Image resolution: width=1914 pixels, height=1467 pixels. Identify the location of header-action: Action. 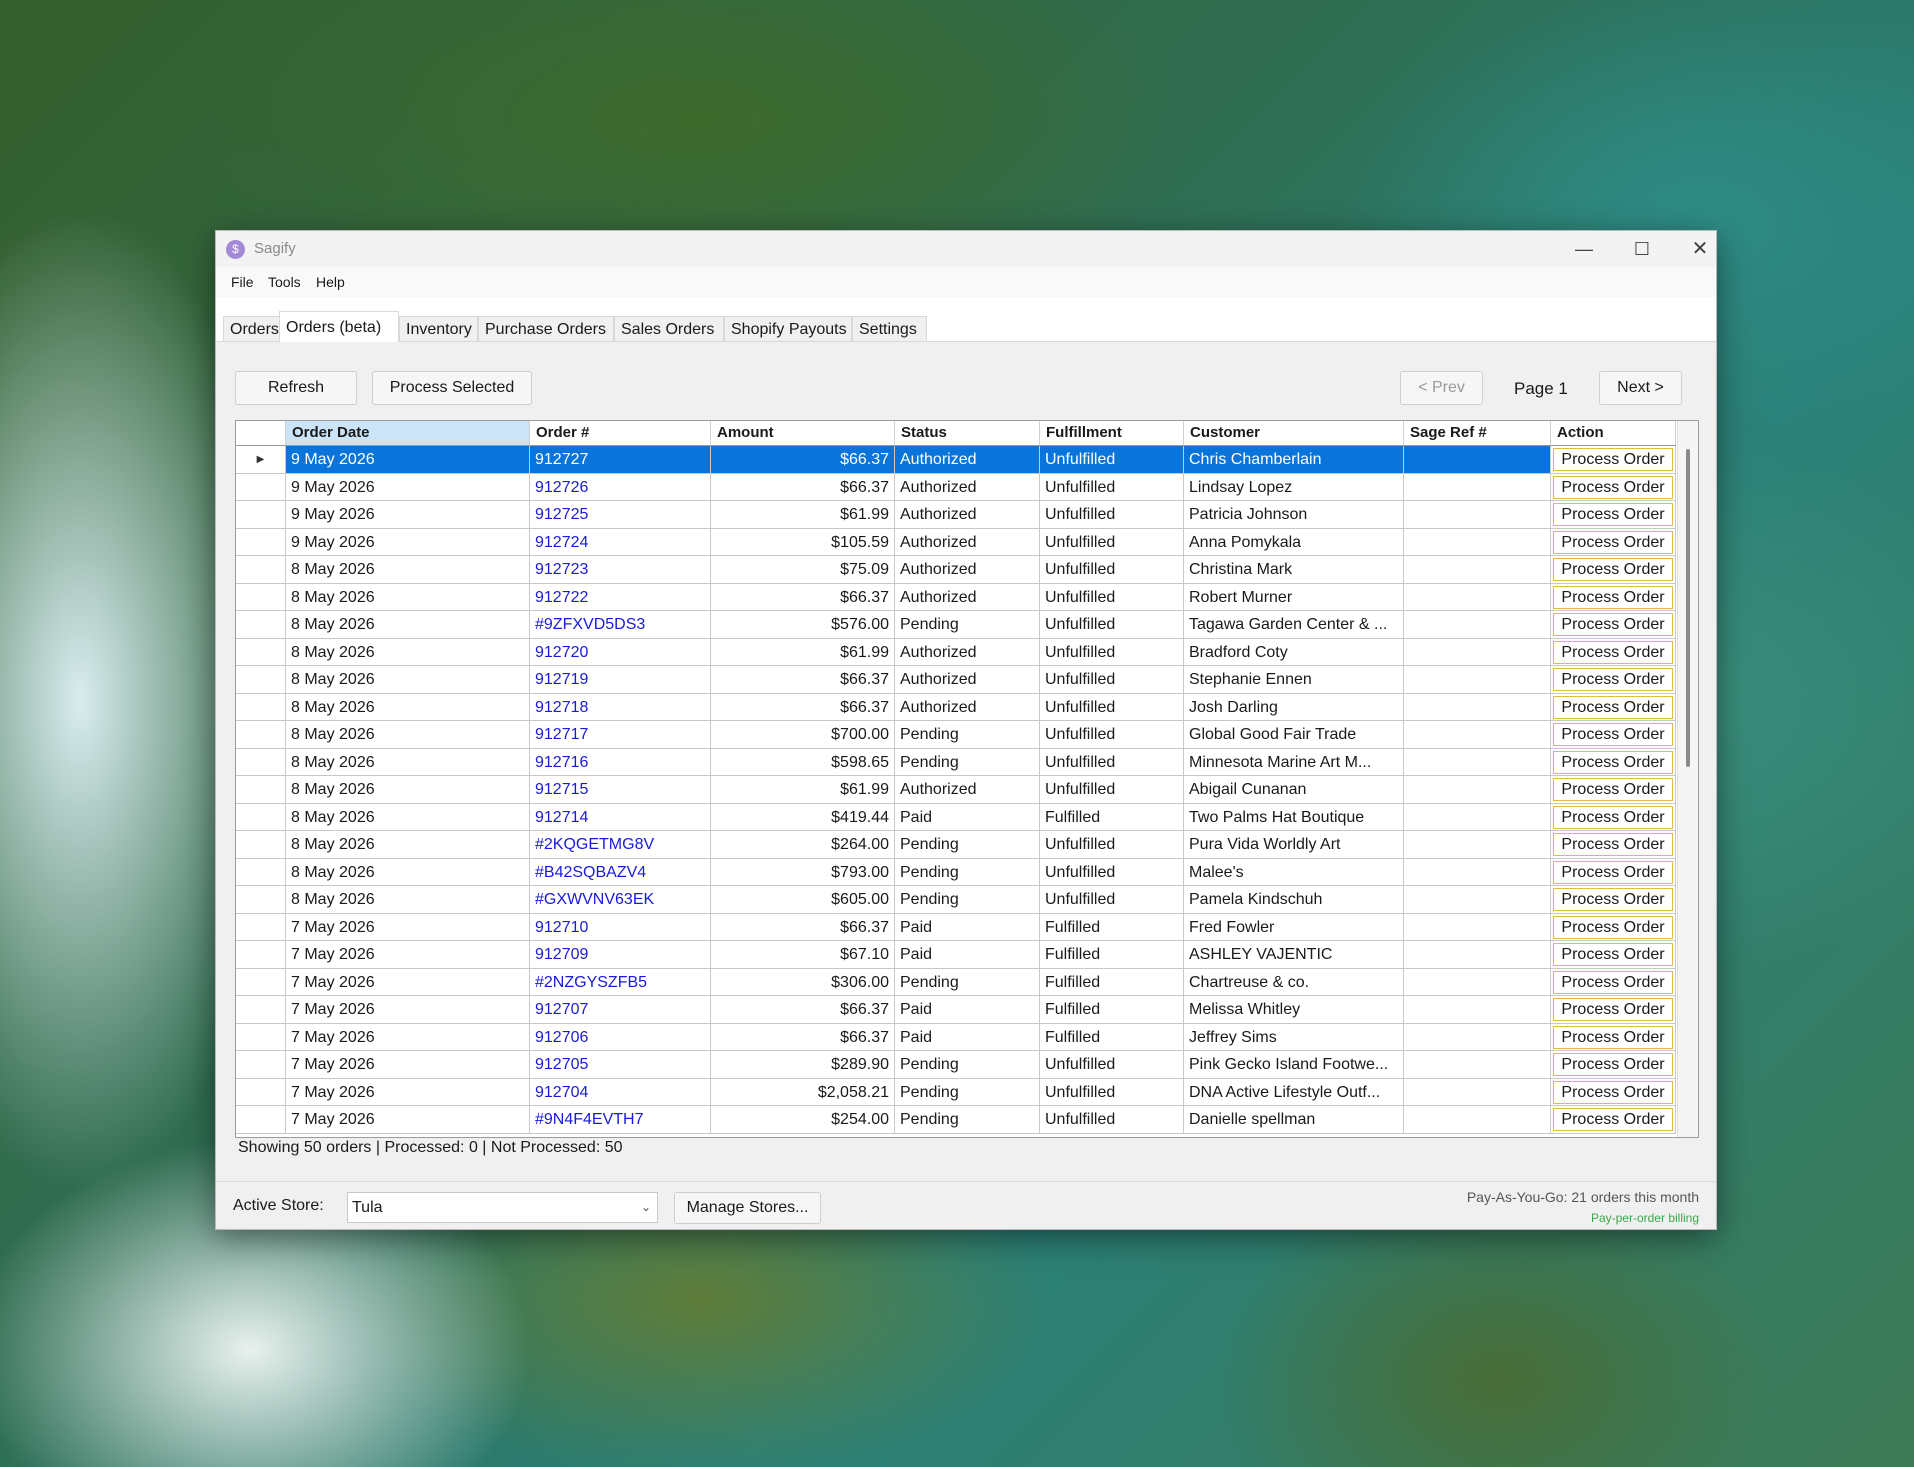
(1613, 433).